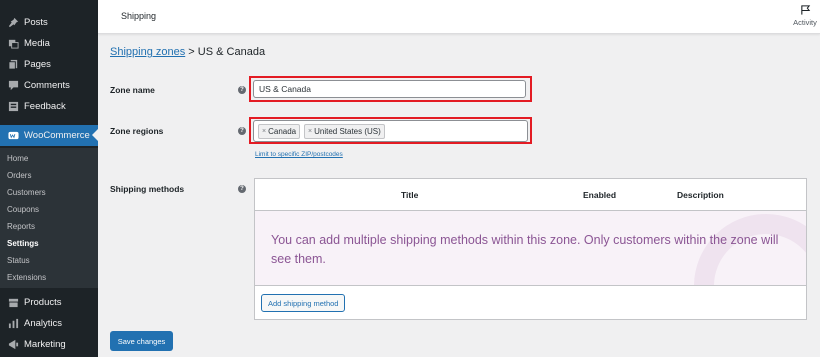 This screenshot has width=820, height=357. I want to click on region-chip-united-states: × United States (US), so click(344, 131).